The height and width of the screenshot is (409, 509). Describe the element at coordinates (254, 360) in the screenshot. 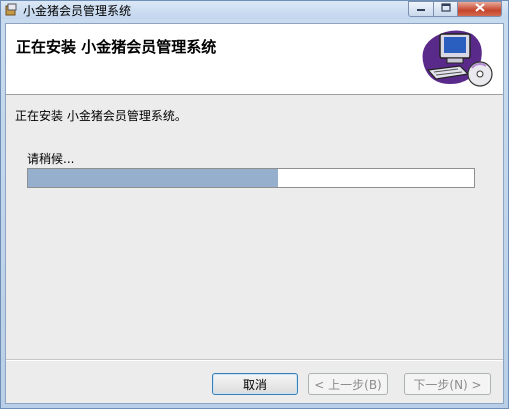

I see `button-separator` at that location.